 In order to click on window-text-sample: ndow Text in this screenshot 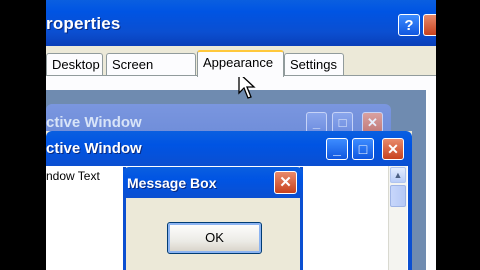, I will do `click(73, 176)`.